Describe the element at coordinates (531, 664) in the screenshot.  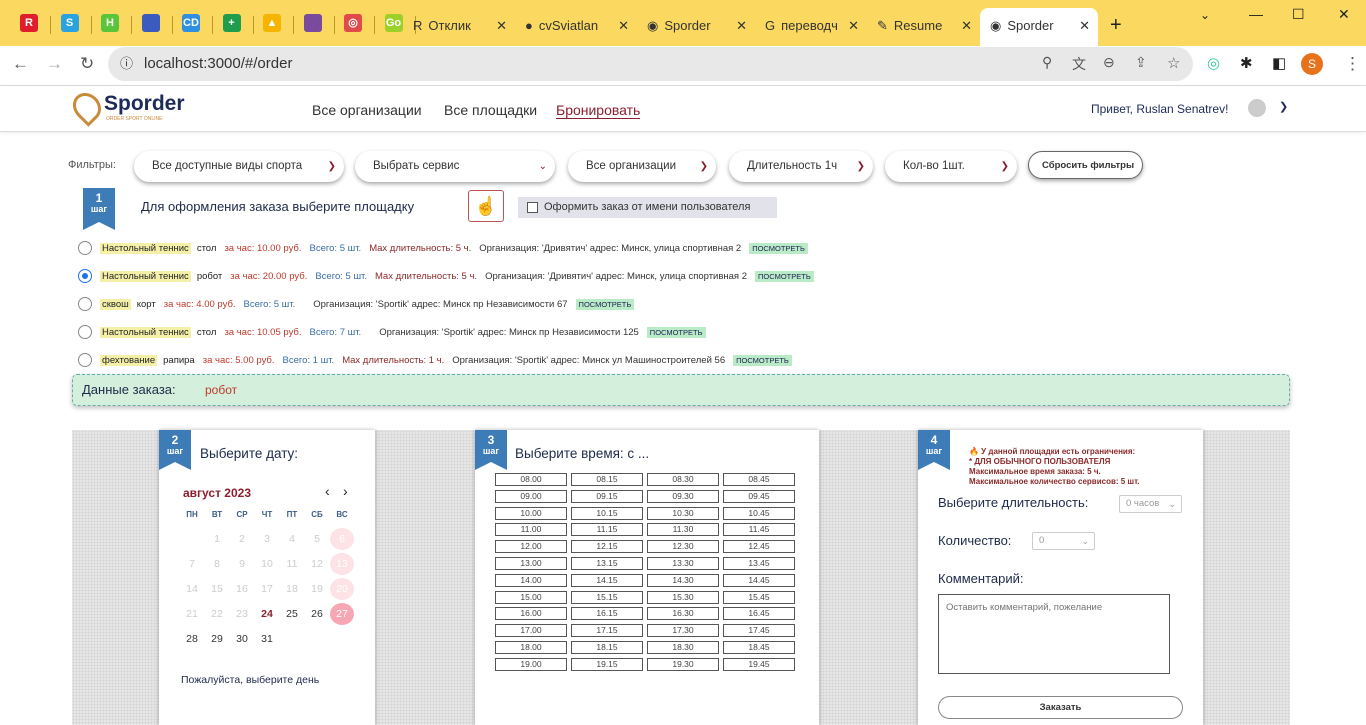
I see `time-slot: 19.00` at that location.